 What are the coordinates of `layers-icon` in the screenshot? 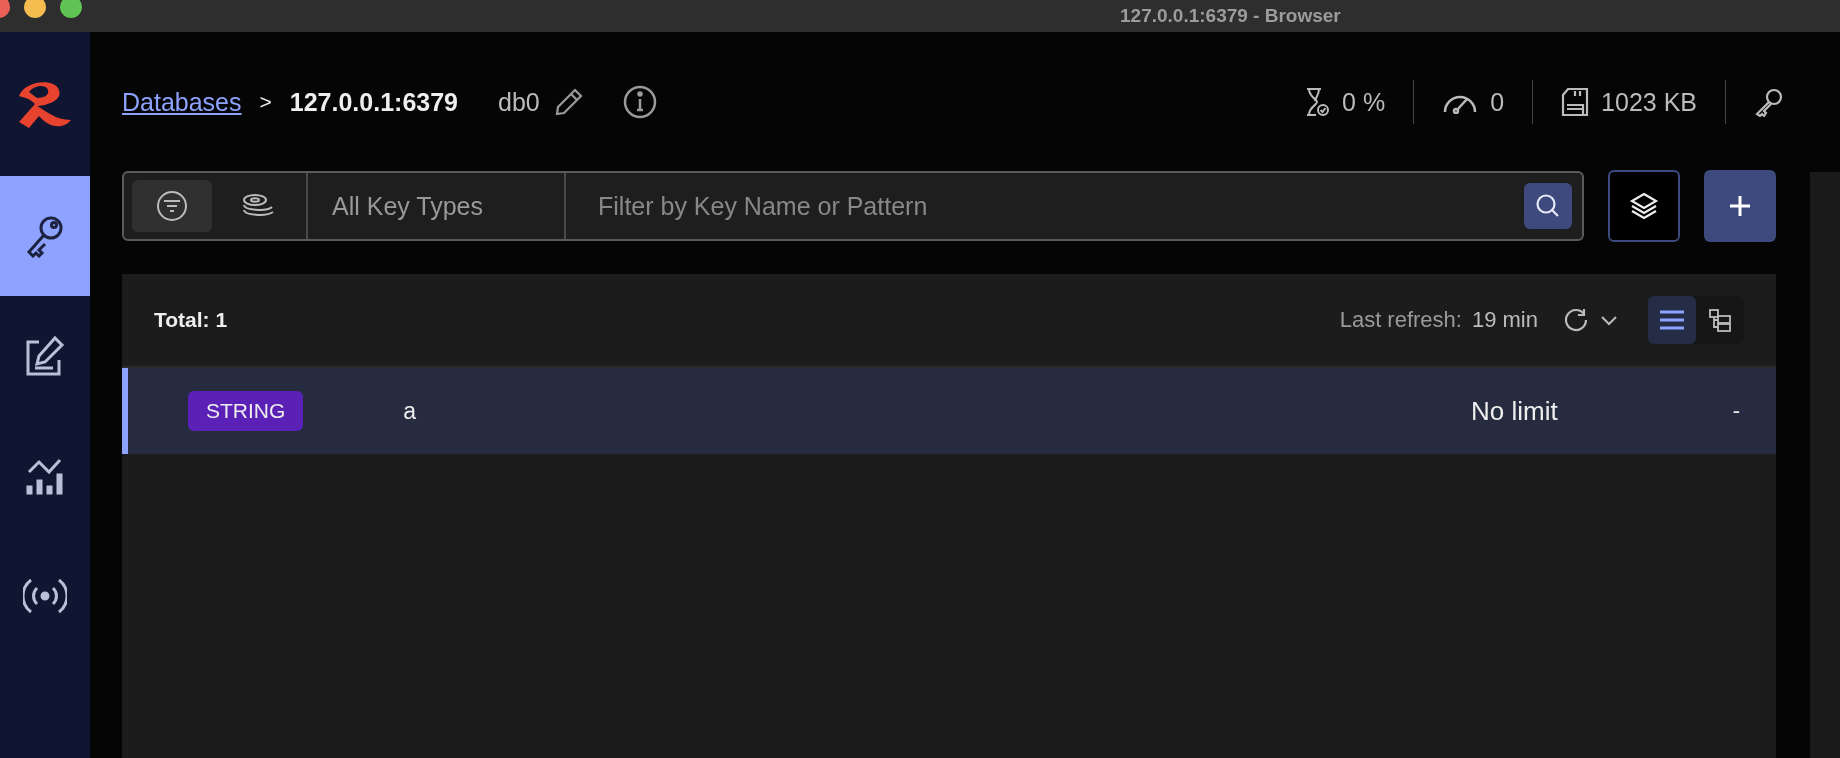 It's located at (1644, 206).